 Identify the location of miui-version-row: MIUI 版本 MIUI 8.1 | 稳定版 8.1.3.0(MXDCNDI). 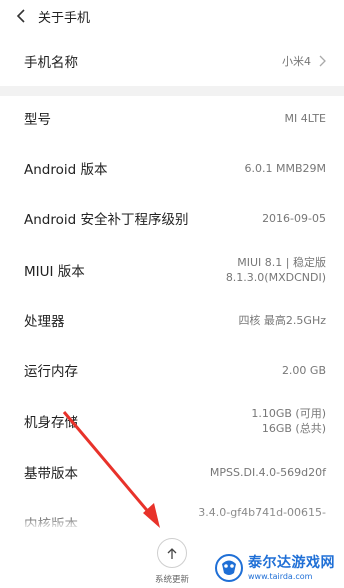
(172, 270).